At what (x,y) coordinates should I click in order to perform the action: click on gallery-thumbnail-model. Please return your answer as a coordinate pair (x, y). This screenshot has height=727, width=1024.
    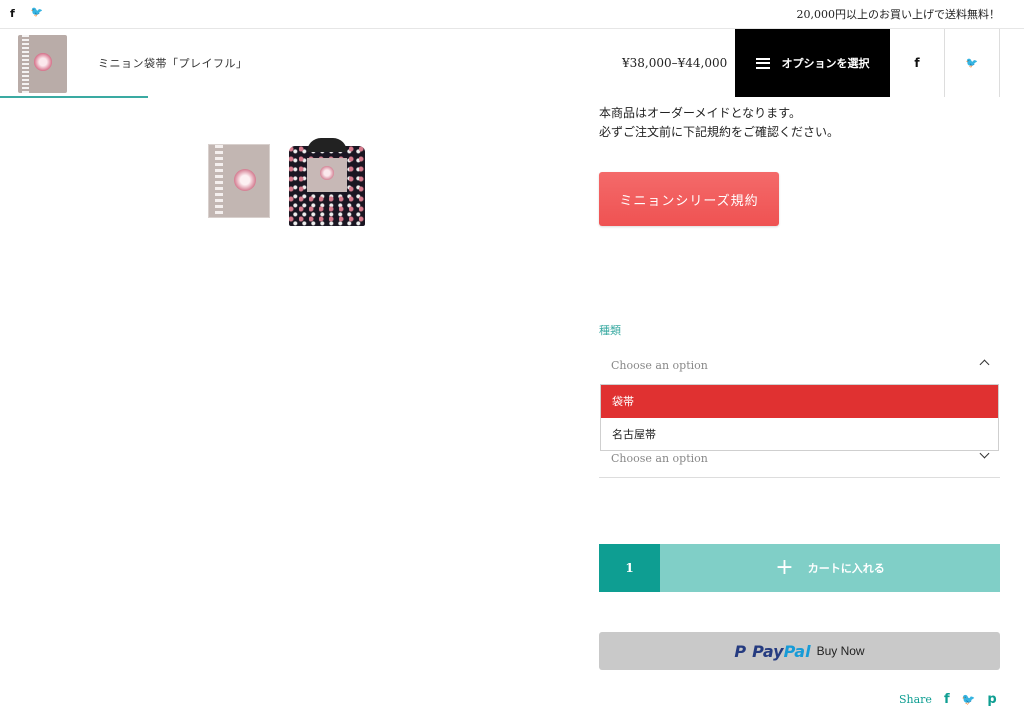
    Looking at the image, I should click on (327, 182).